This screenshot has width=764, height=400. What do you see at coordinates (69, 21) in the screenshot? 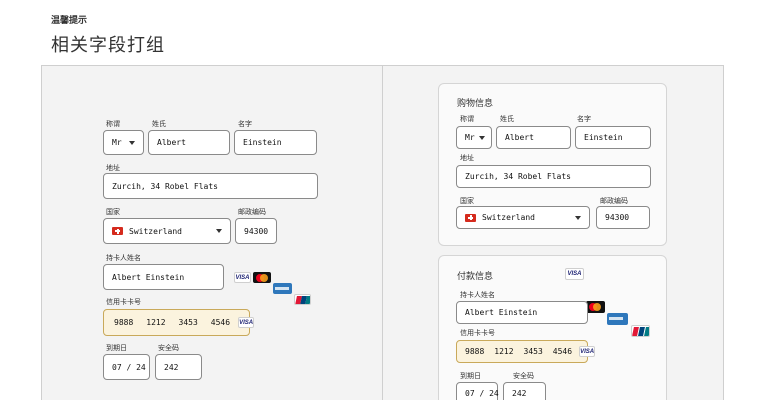
I see `tip-label: 温馨提示` at bounding box center [69, 21].